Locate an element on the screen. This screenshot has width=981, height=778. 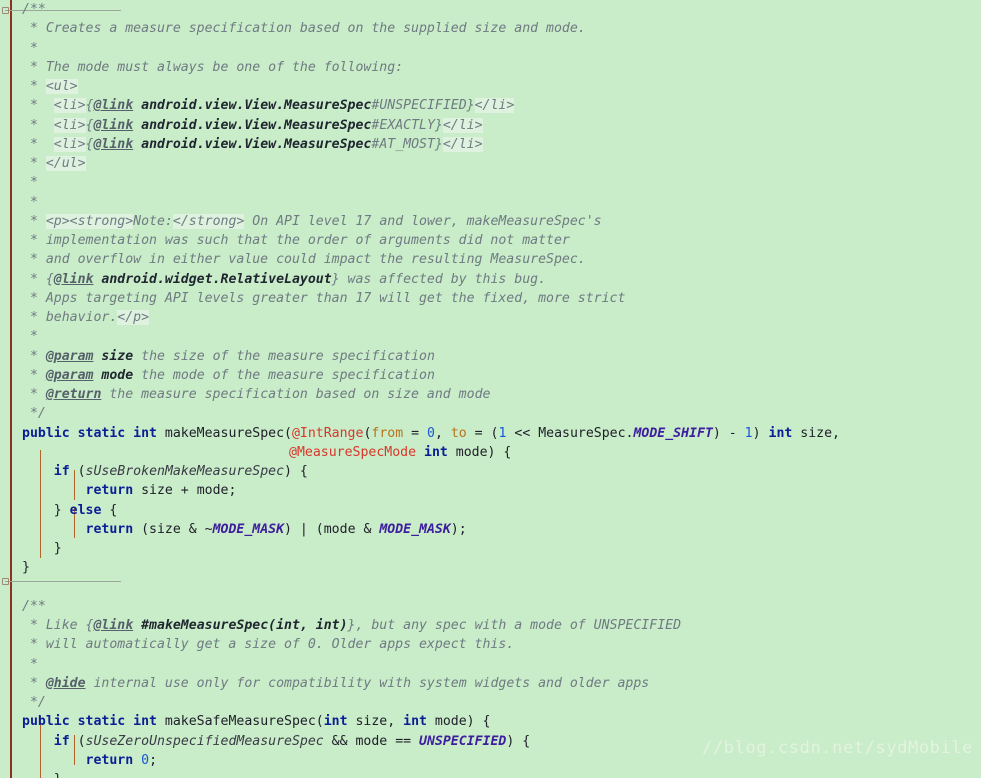
code-token: MODE_SHIFT is located at coordinates (673, 433).